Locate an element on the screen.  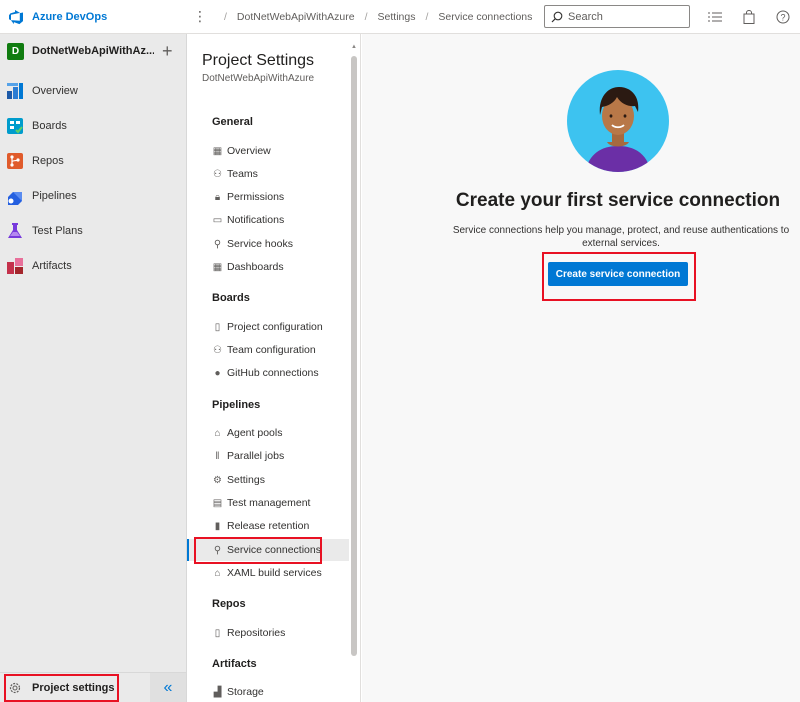
settings-item-release-retention: ▮ Release retention is located at coordinates (268, 526).